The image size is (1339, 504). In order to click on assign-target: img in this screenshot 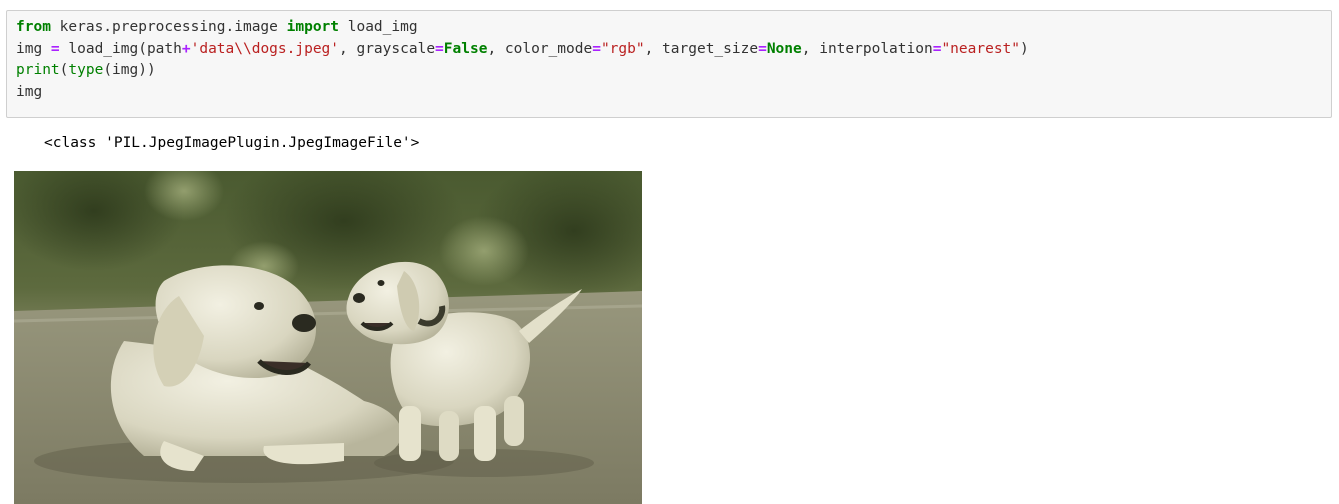, I will do `click(33, 48)`.